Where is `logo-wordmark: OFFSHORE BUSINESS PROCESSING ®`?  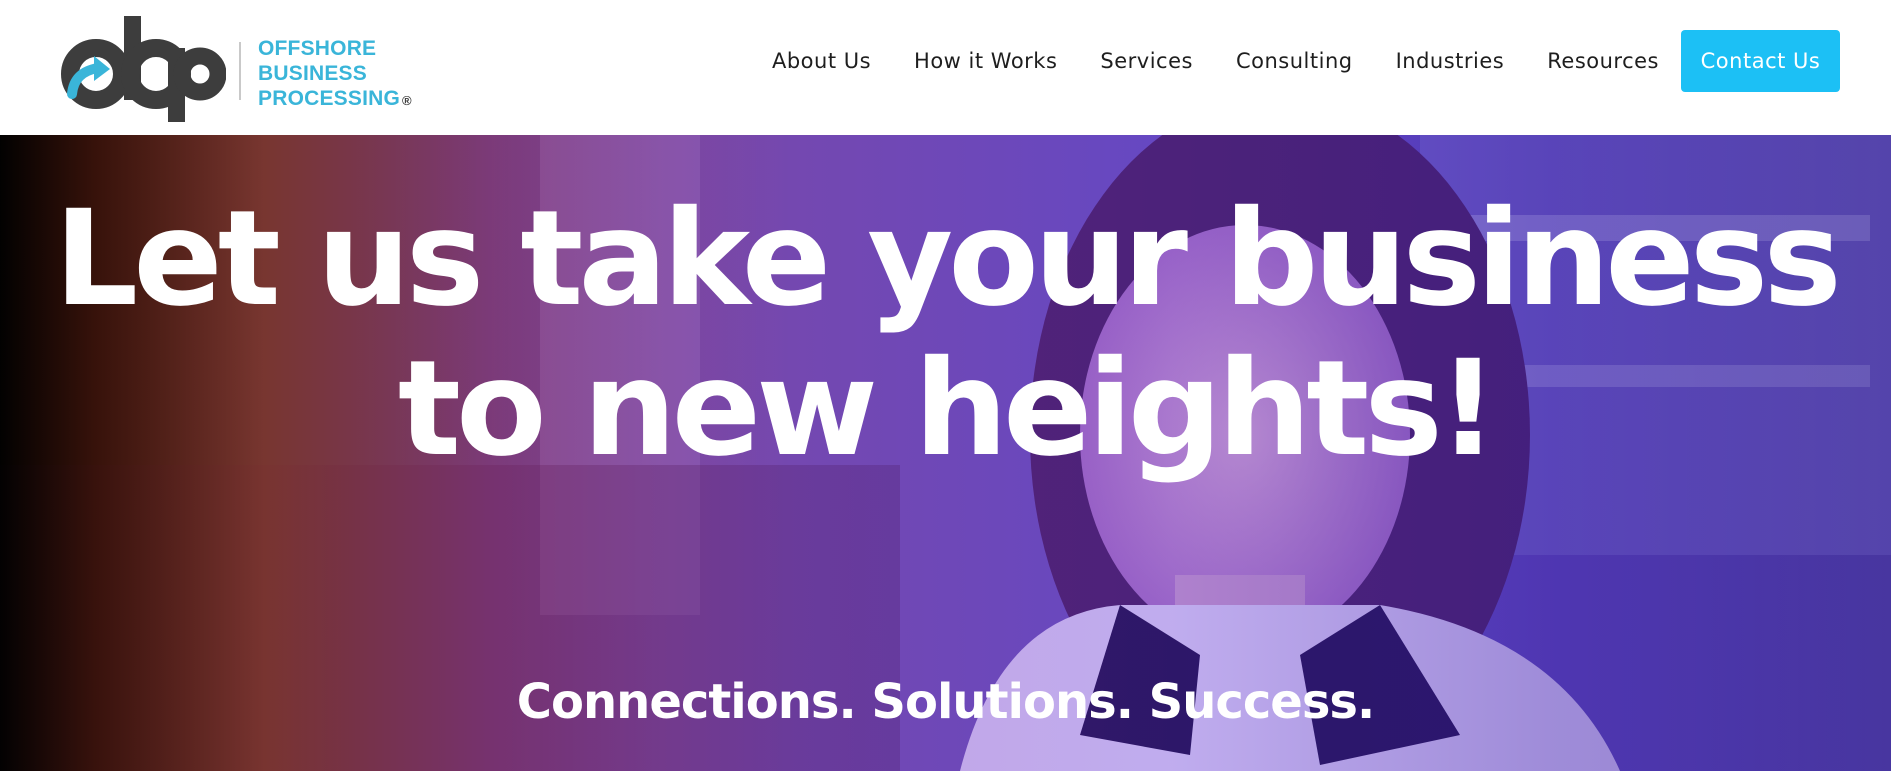 logo-wordmark: OFFSHORE BUSINESS PROCESSING ® is located at coordinates (335, 74).